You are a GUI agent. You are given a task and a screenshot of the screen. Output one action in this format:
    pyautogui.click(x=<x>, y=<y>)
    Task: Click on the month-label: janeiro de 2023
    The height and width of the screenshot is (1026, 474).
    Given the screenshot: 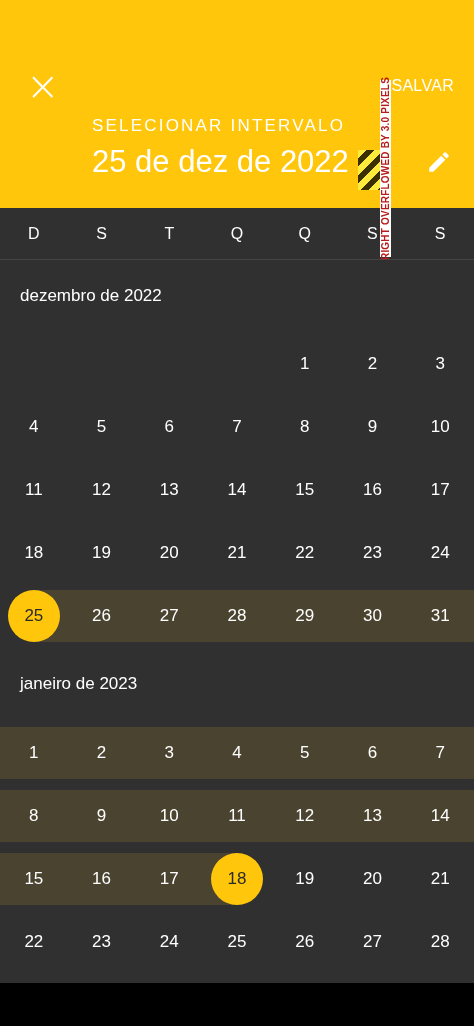 What is the action you would take?
    pyautogui.click(x=78, y=684)
    